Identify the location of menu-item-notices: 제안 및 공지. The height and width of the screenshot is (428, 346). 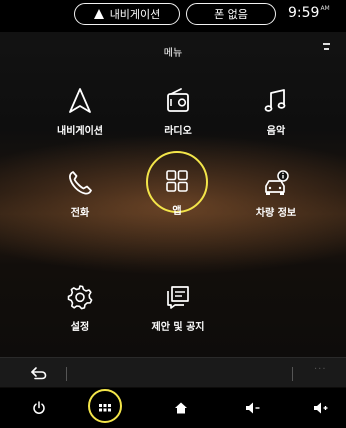
(178, 307).